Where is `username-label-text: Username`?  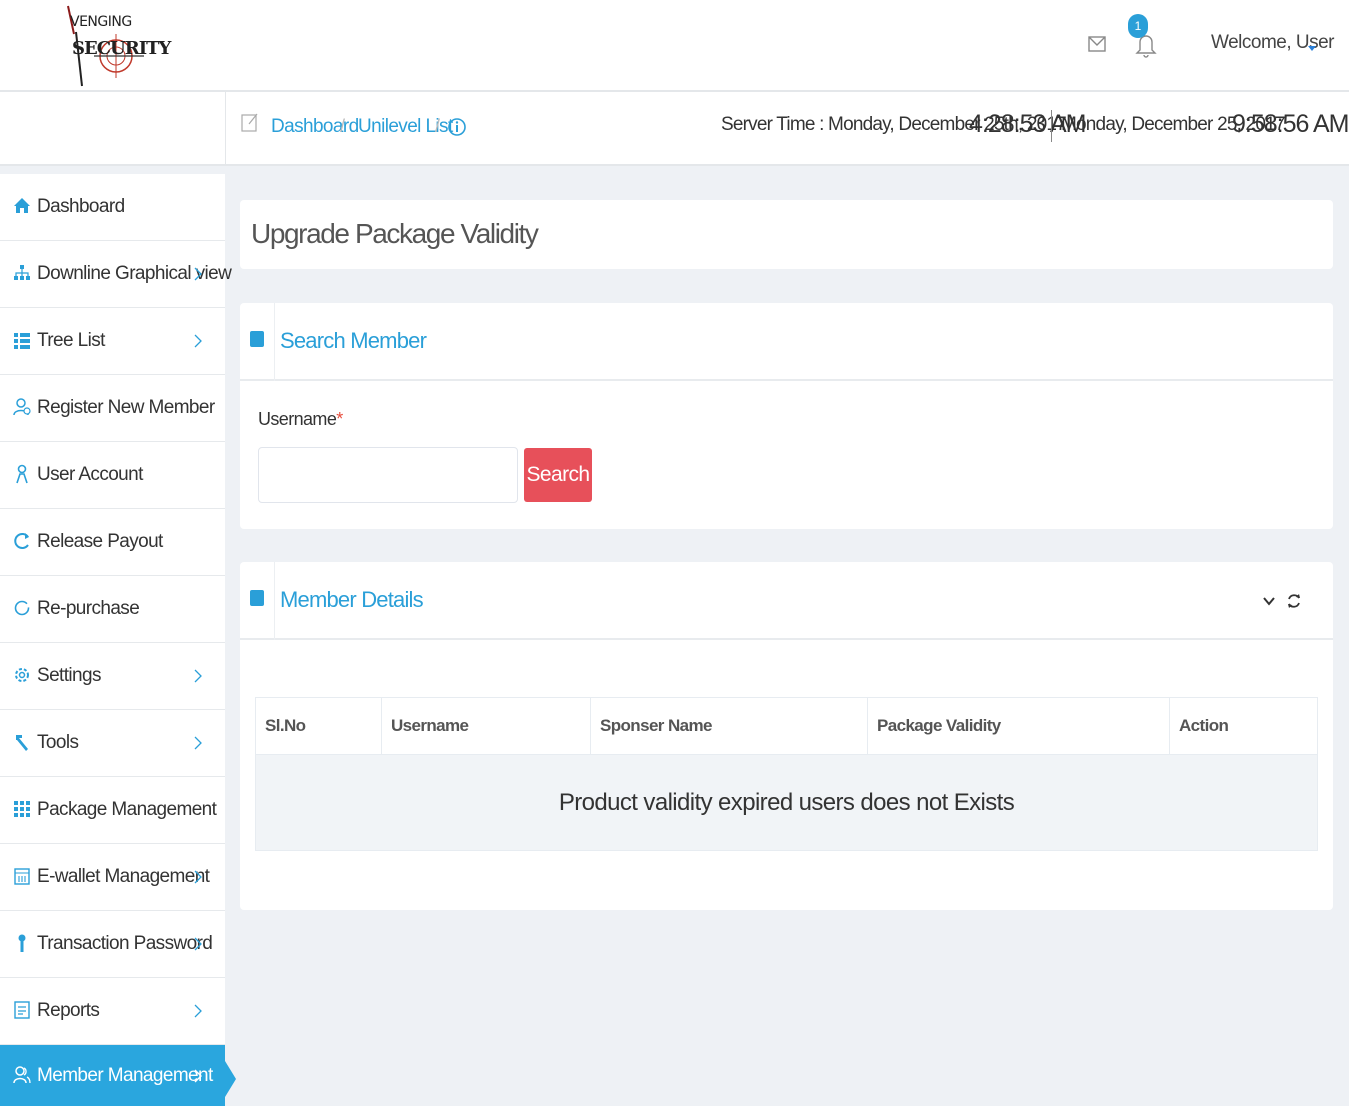
username-label-text: Username is located at coordinates (297, 419).